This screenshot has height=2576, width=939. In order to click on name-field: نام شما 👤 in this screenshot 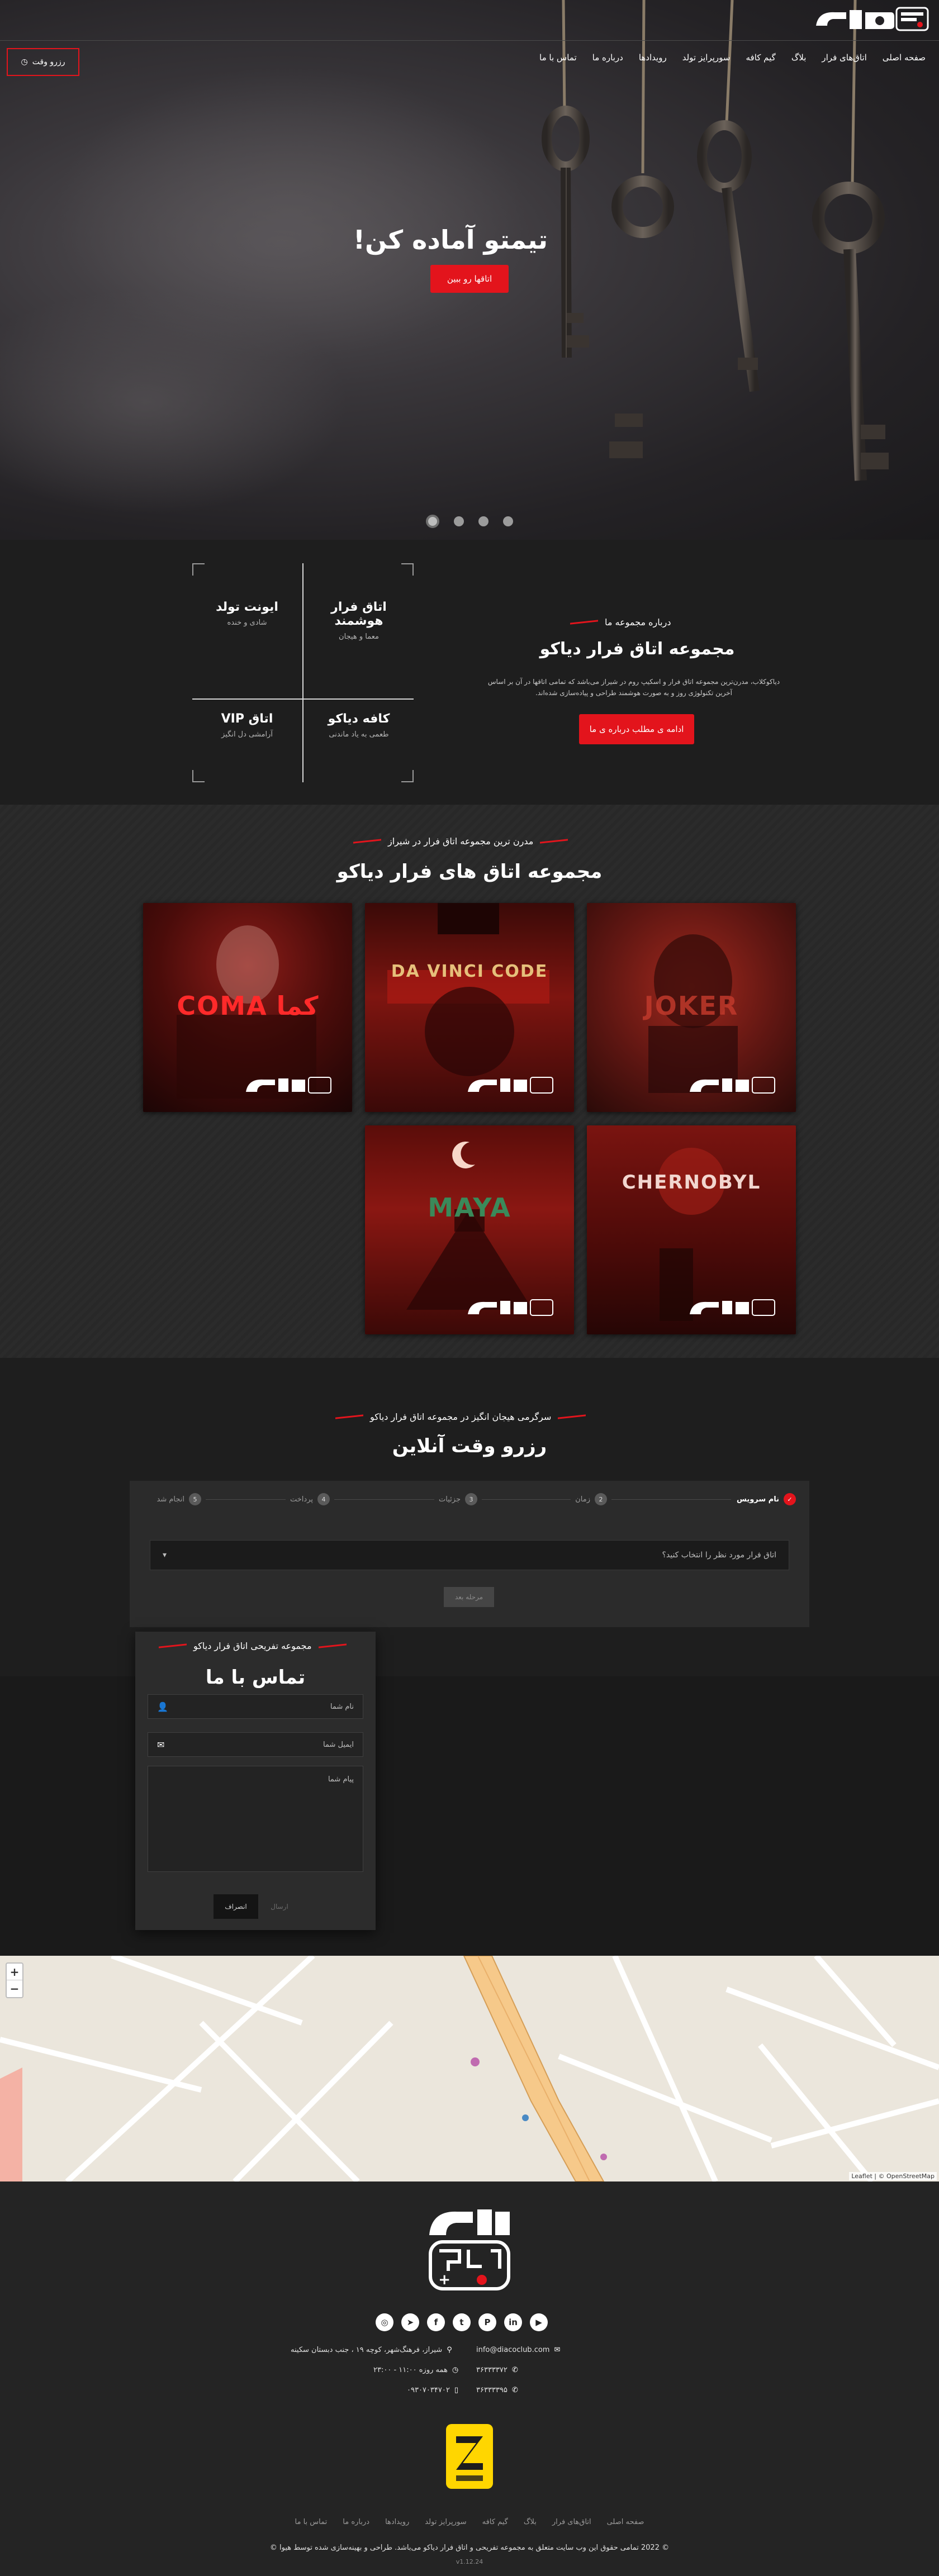, I will do `click(255, 1706)`.